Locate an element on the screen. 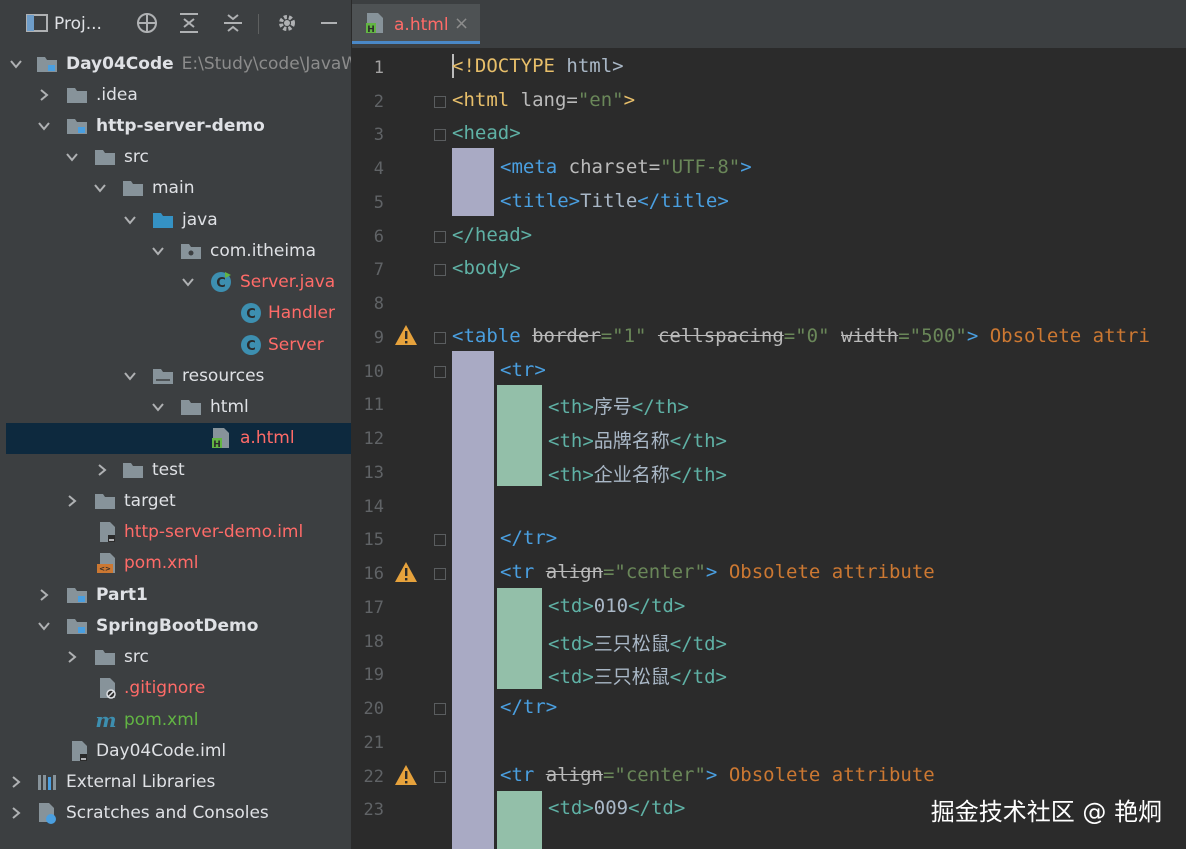  code-token: </td> is located at coordinates (698, 644).